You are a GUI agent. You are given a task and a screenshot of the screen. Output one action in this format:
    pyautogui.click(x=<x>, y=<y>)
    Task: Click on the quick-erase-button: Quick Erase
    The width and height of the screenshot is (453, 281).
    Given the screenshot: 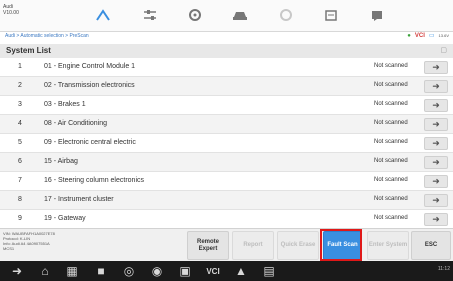 What is the action you would take?
    pyautogui.click(x=298, y=245)
    